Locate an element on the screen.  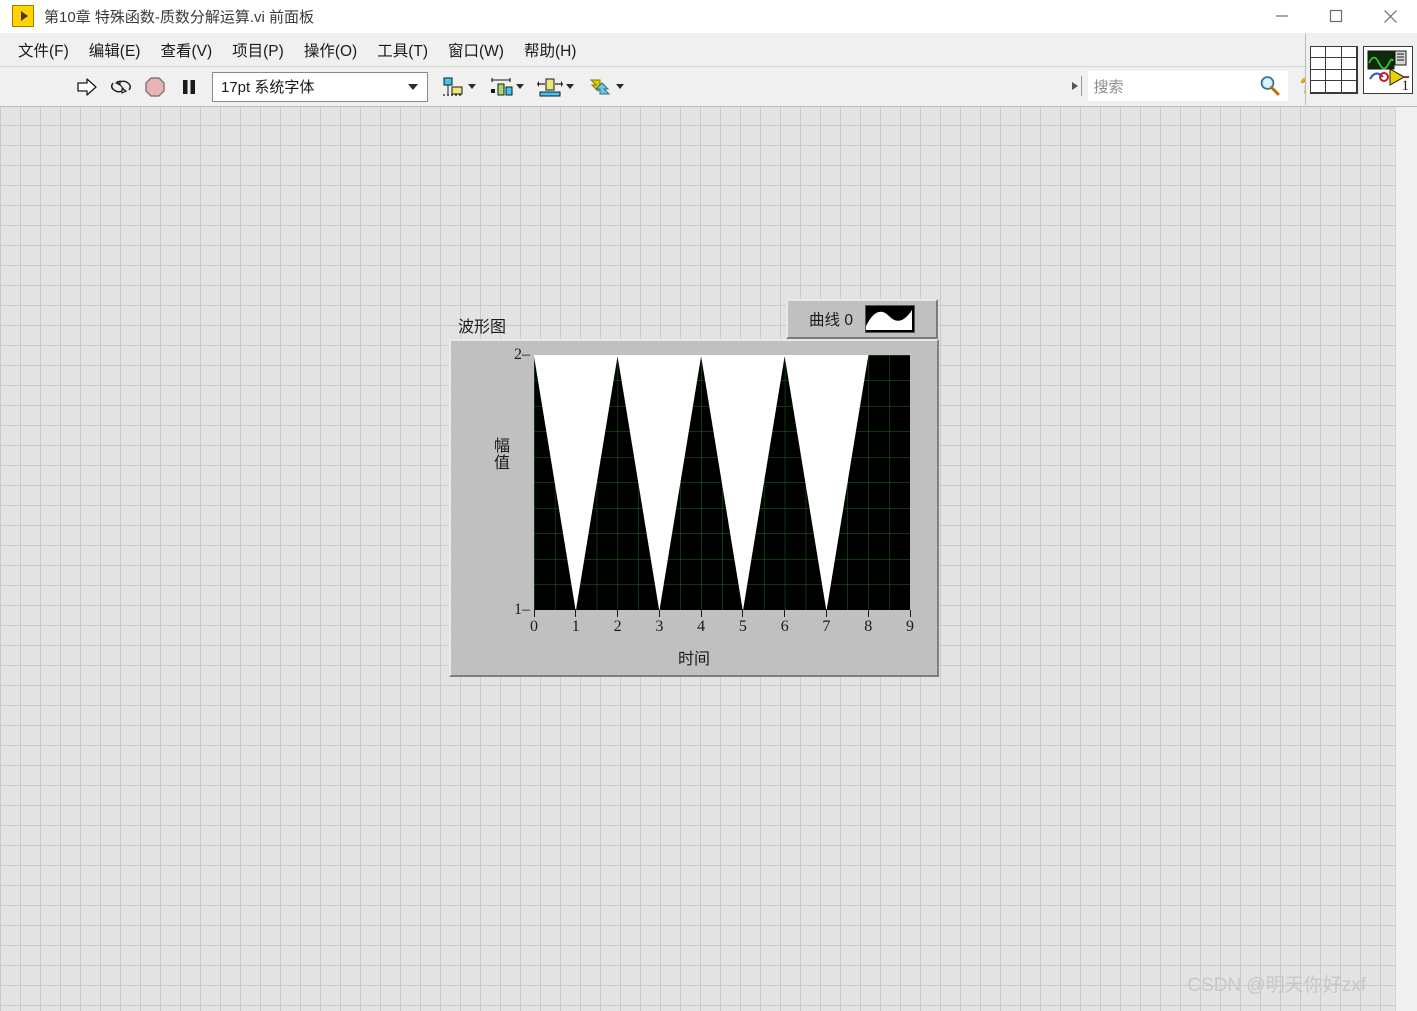
menu-item-view: 查看(V) is located at coordinates (186, 50).